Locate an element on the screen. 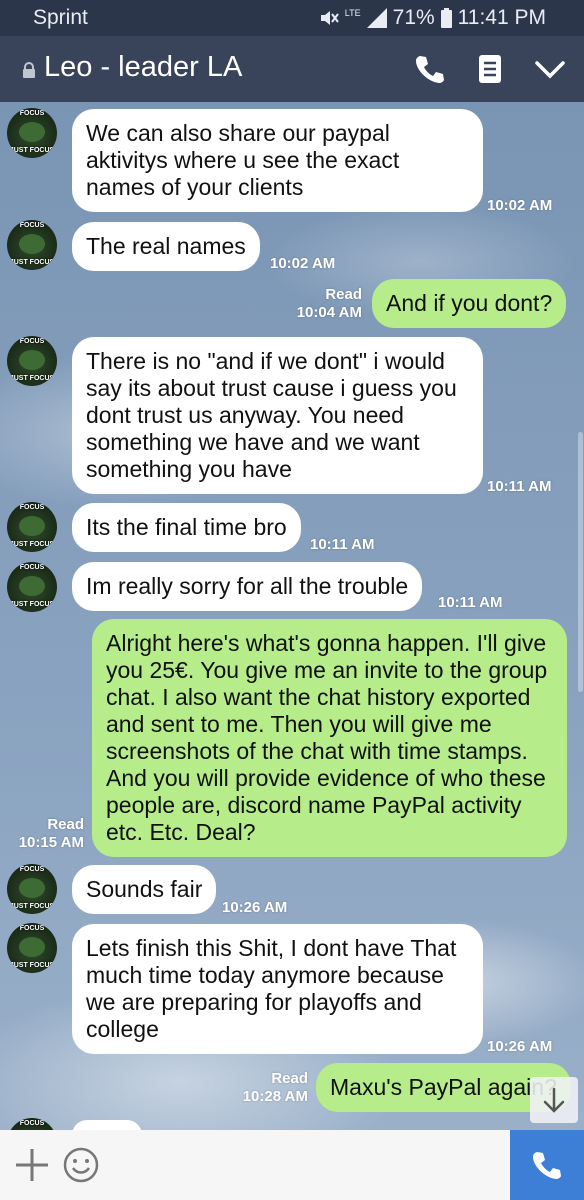 This screenshot has height=1200, width=584. arrow-down-icon is located at coordinates (554, 1100).